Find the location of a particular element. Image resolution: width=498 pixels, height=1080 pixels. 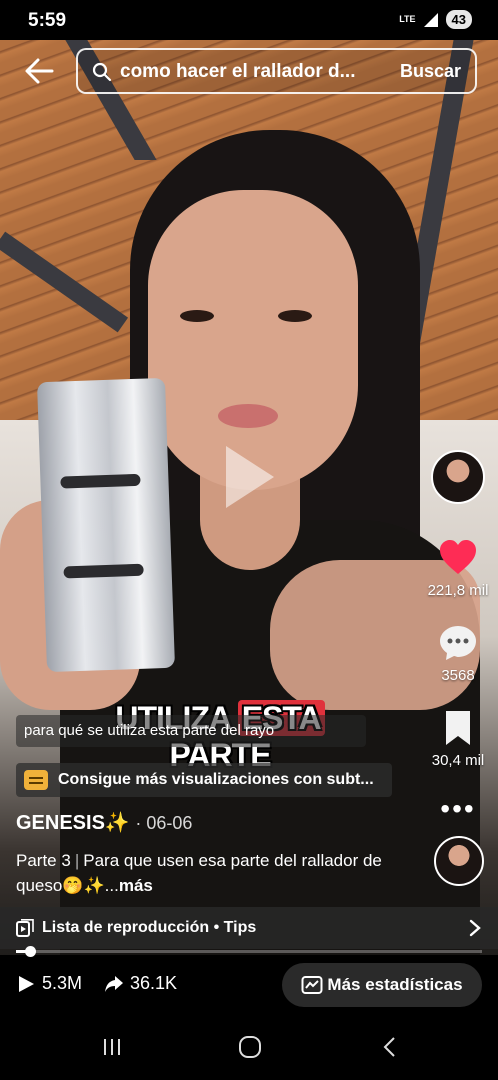

playlist-label: Lista de reproducción • Tips is located at coordinates (149, 927).